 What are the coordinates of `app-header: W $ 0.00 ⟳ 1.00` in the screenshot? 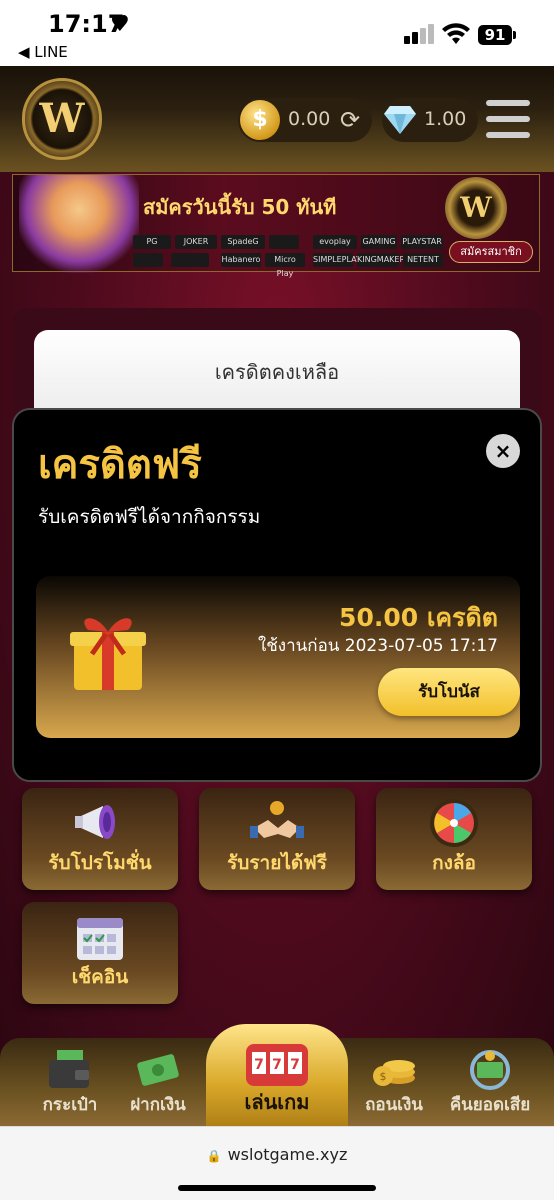 It's located at (277, 119).